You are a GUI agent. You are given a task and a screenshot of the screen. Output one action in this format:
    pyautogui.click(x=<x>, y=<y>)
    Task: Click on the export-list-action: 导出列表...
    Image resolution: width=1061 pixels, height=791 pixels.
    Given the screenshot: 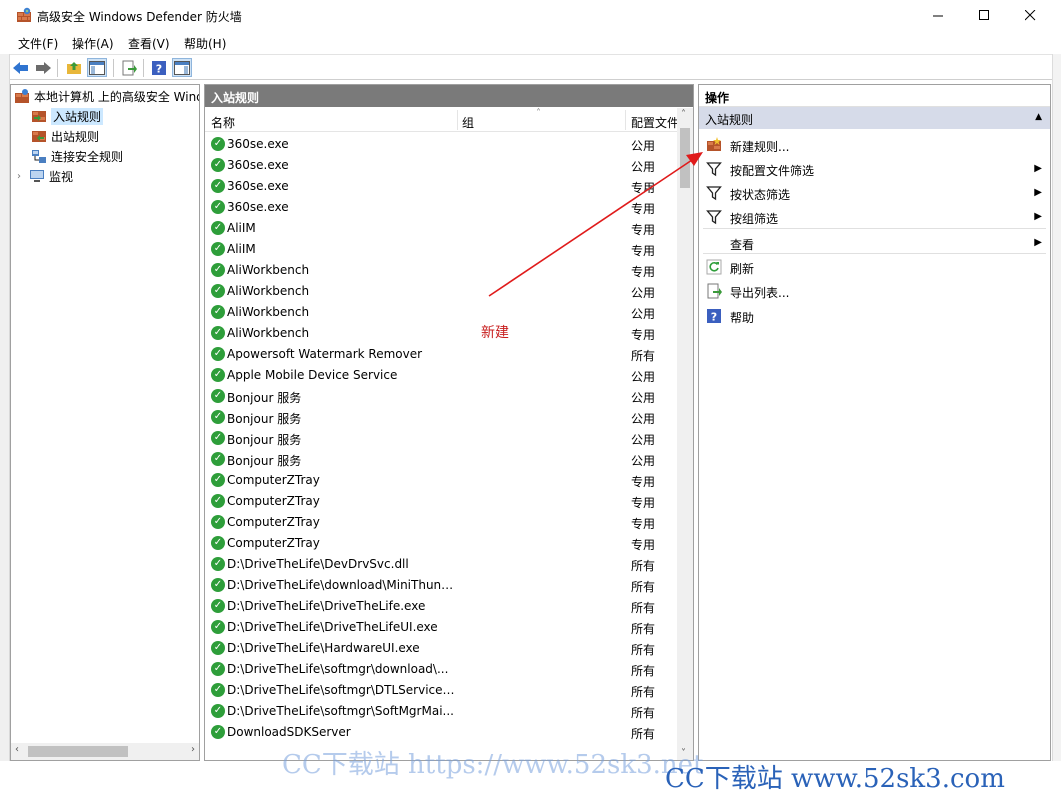 What is the action you would take?
    pyautogui.click(x=874, y=291)
    